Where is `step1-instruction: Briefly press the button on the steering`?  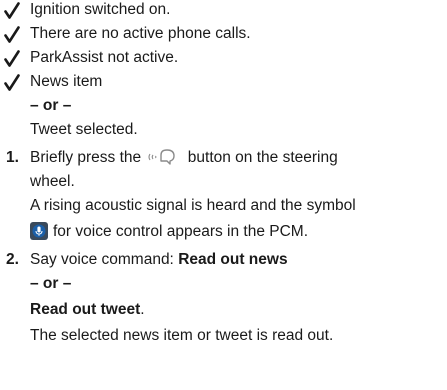 step1-instruction: Briefly press the button on the steering is located at coordinates (184, 158).